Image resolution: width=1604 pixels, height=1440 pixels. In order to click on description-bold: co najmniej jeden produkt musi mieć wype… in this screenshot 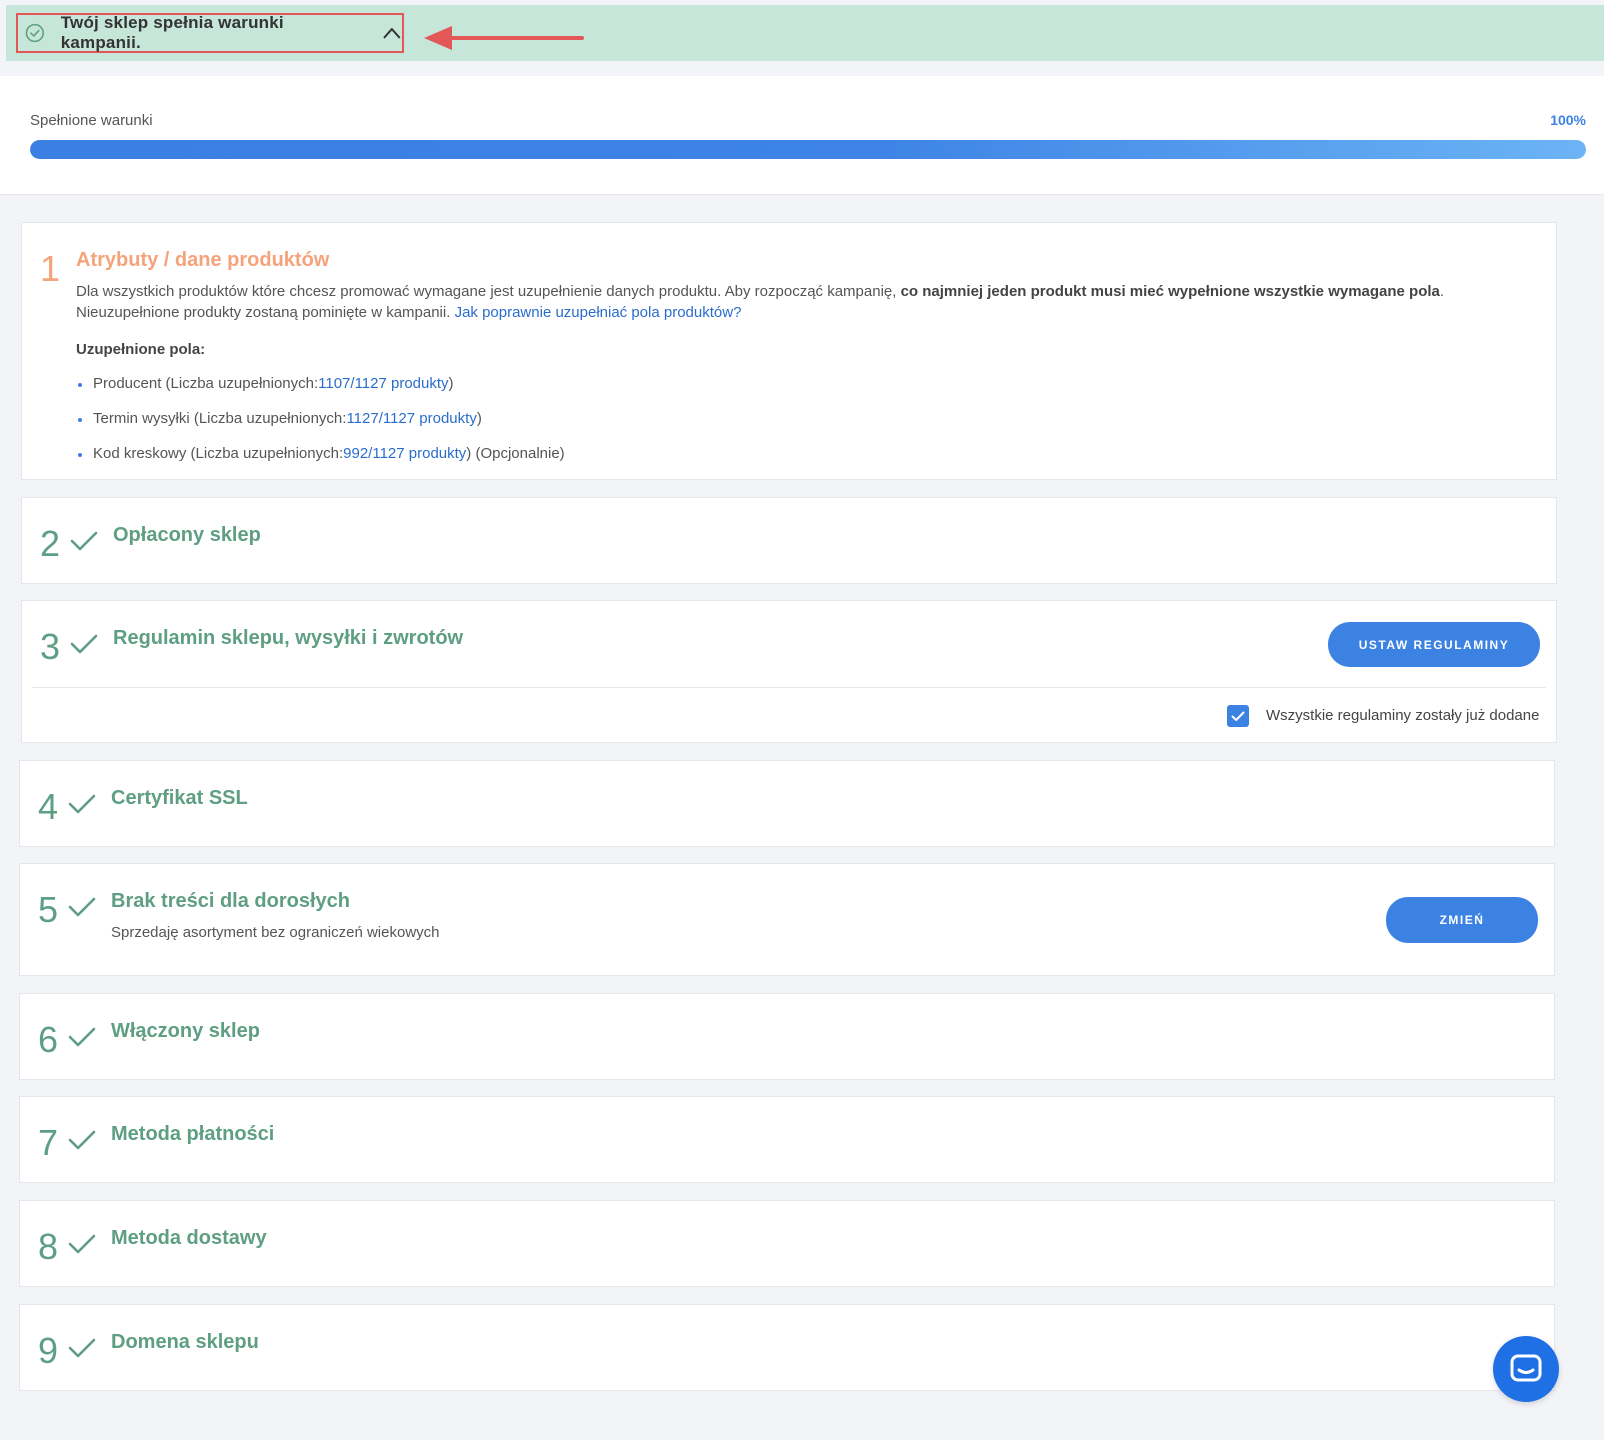, I will do `click(1170, 291)`.